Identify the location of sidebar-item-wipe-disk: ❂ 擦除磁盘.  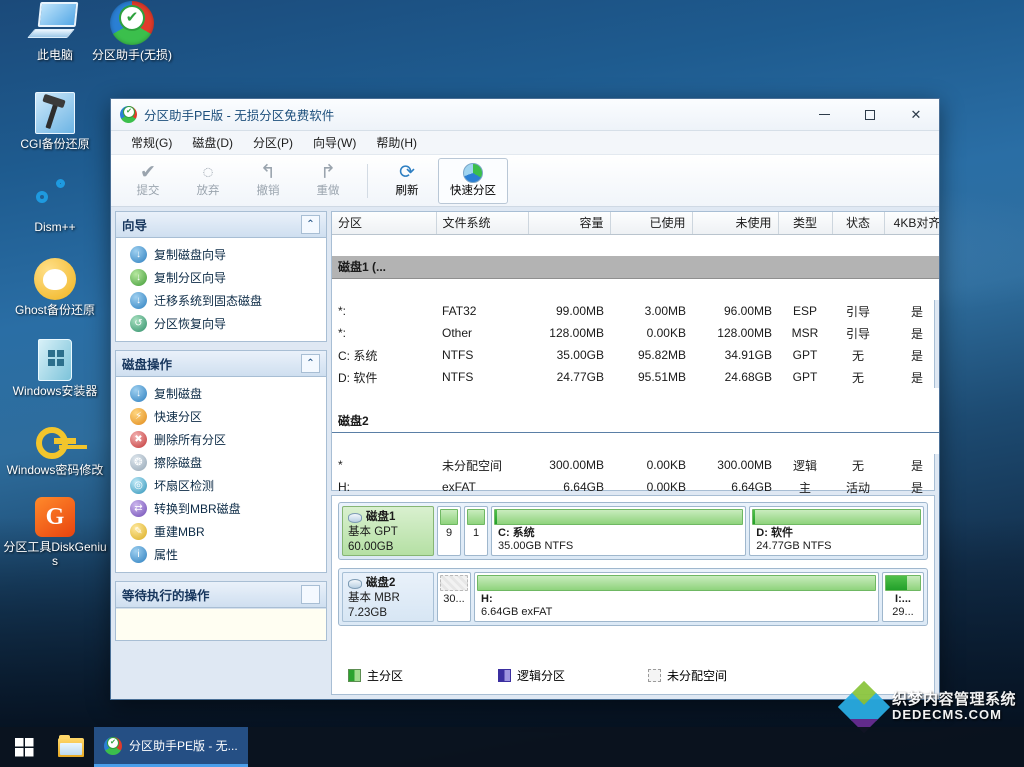
(221, 462).